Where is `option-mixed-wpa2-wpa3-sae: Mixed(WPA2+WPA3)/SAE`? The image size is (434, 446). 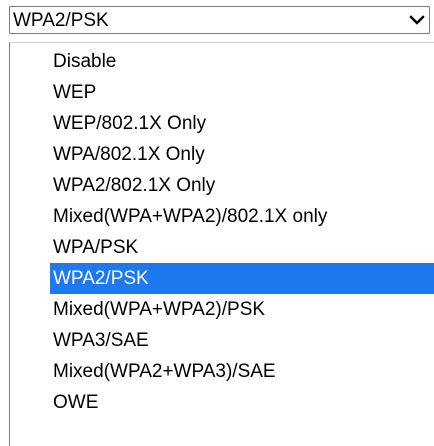
option-mixed-wpa2-wpa3-sae: Mixed(WPA2+WPA3)/SAE is located at coordinates (242, 371).